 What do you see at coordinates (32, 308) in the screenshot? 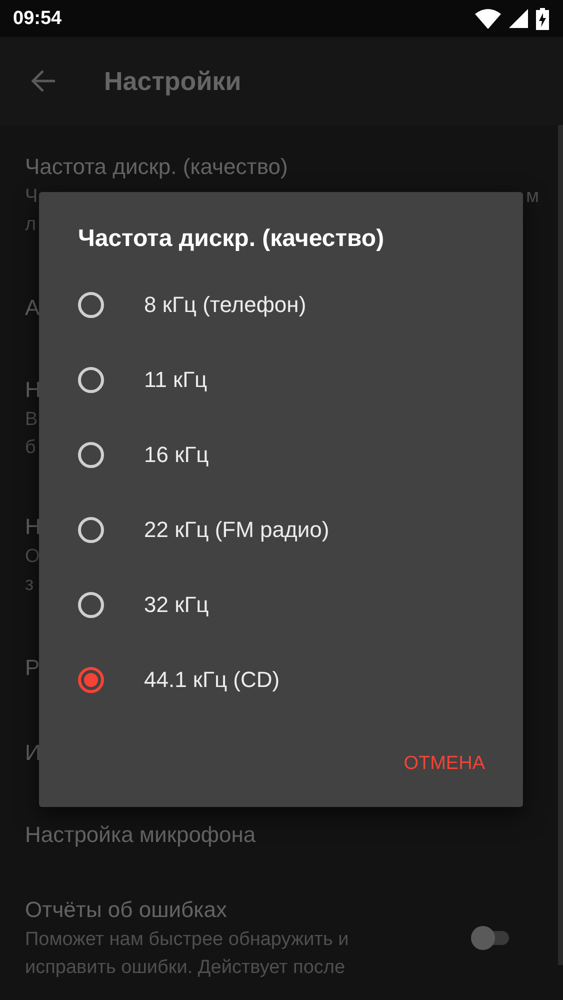
I see `setting-title: А` at bounding box center [32, 308].